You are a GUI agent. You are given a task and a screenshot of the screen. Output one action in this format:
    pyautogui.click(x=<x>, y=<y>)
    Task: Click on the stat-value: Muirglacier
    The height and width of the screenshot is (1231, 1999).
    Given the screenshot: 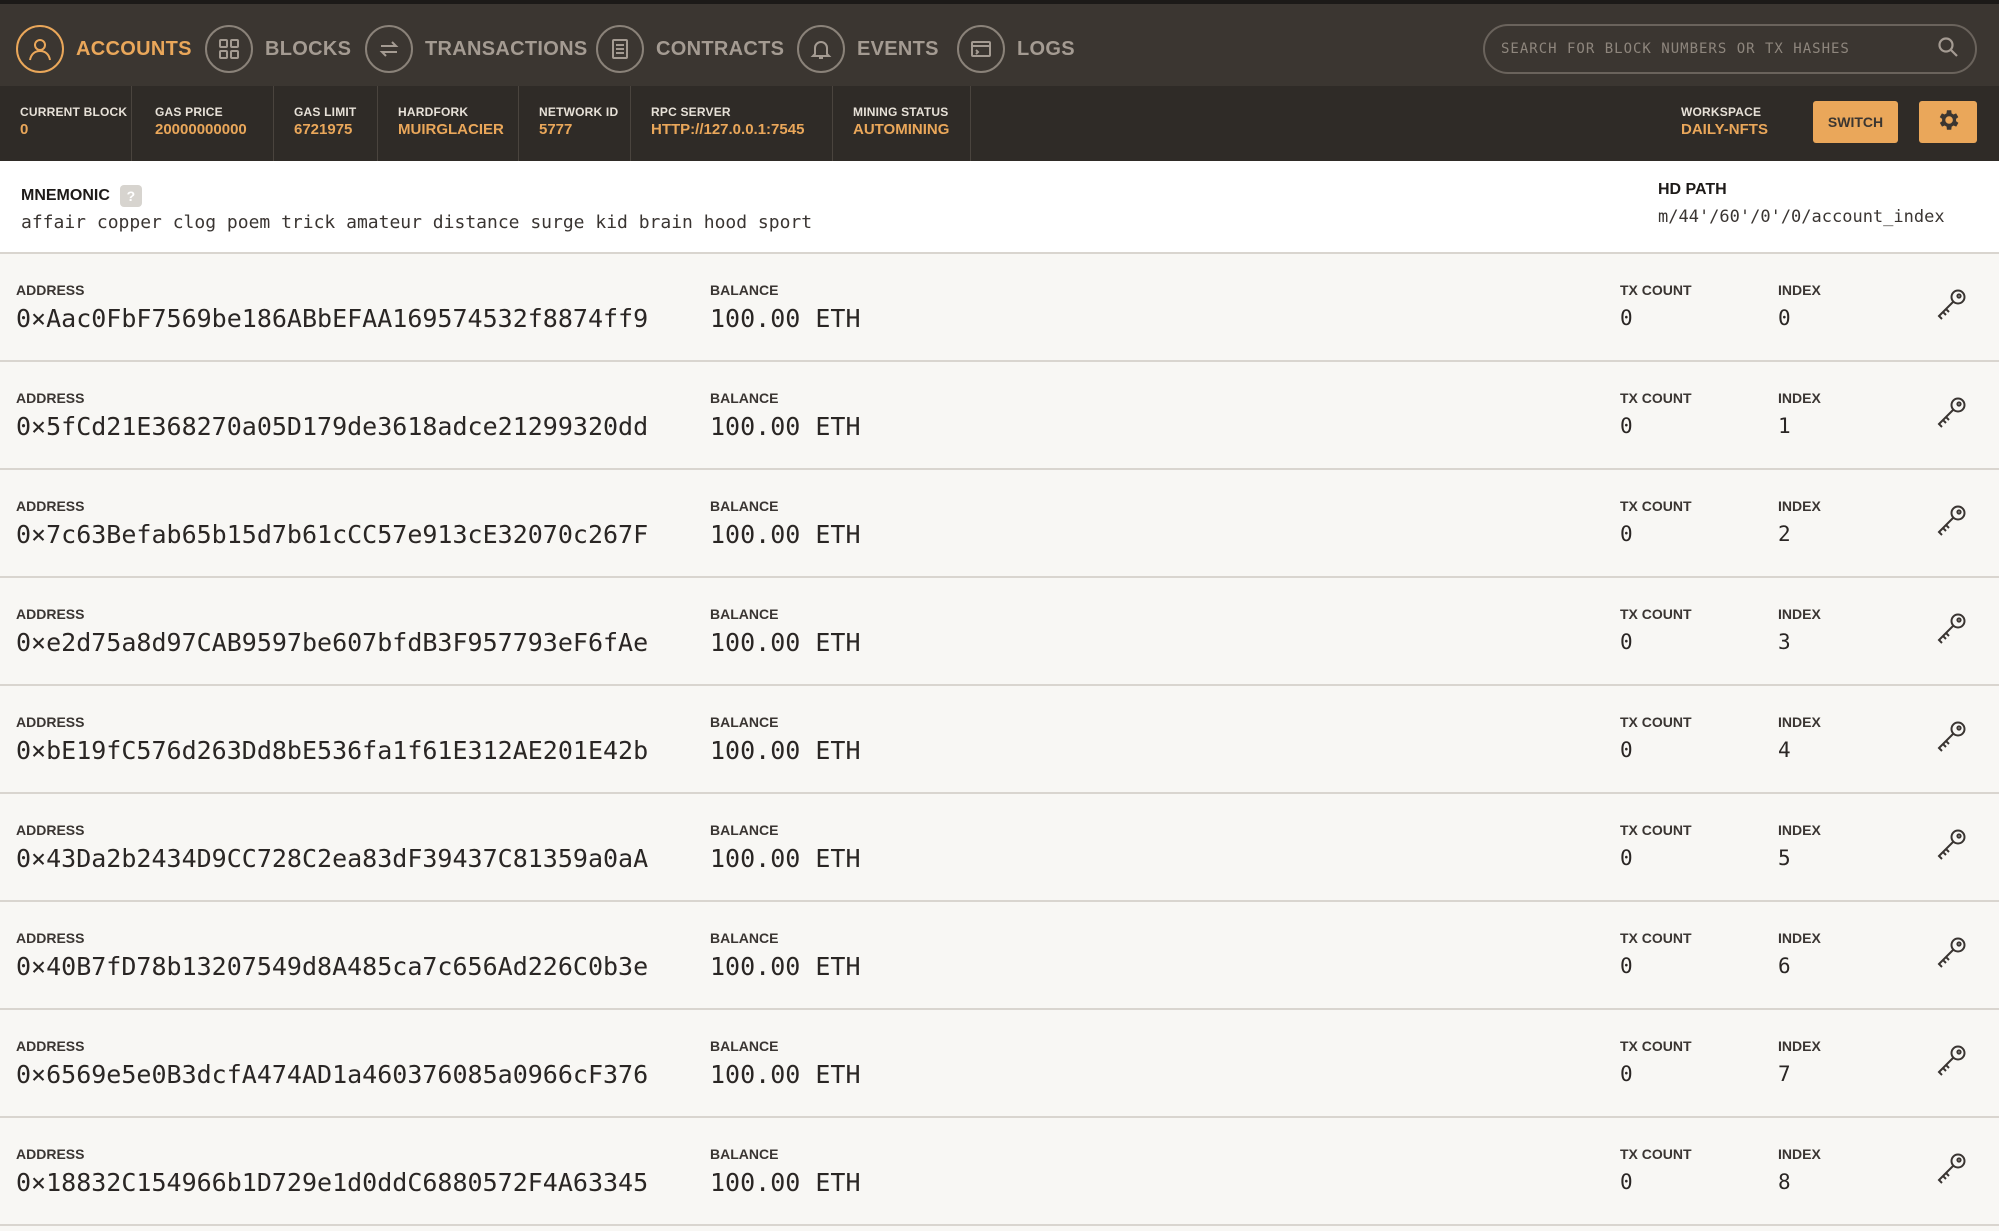 What is the action you would take?
    pyautogui.click(x=451, y=129)
    